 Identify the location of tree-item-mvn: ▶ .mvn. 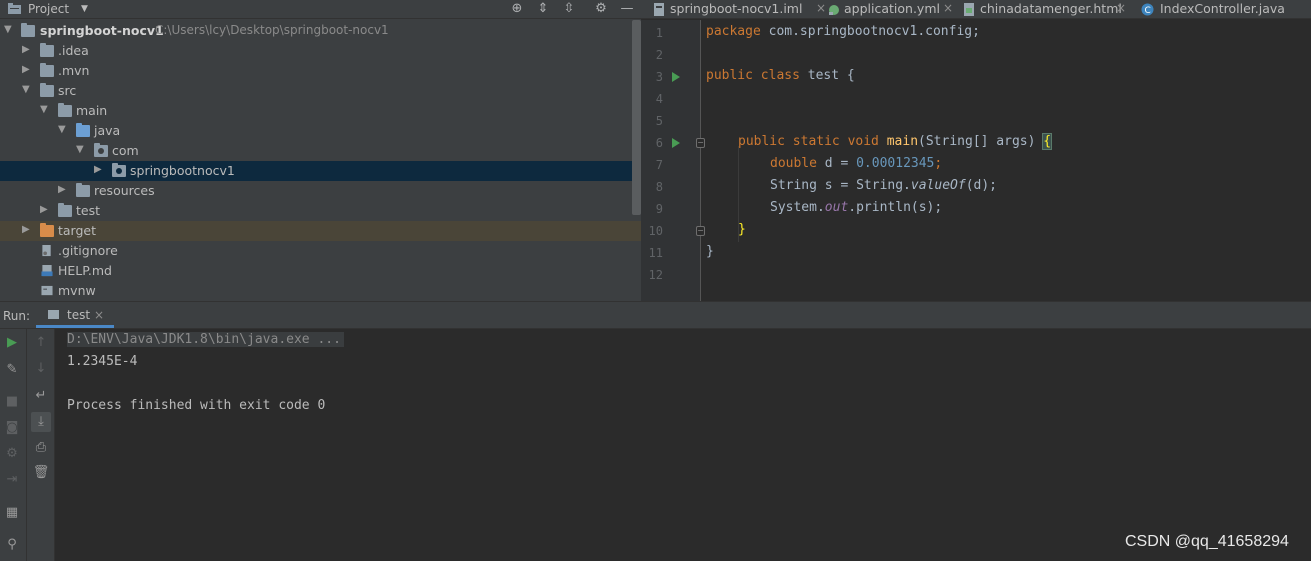
(316, 71).